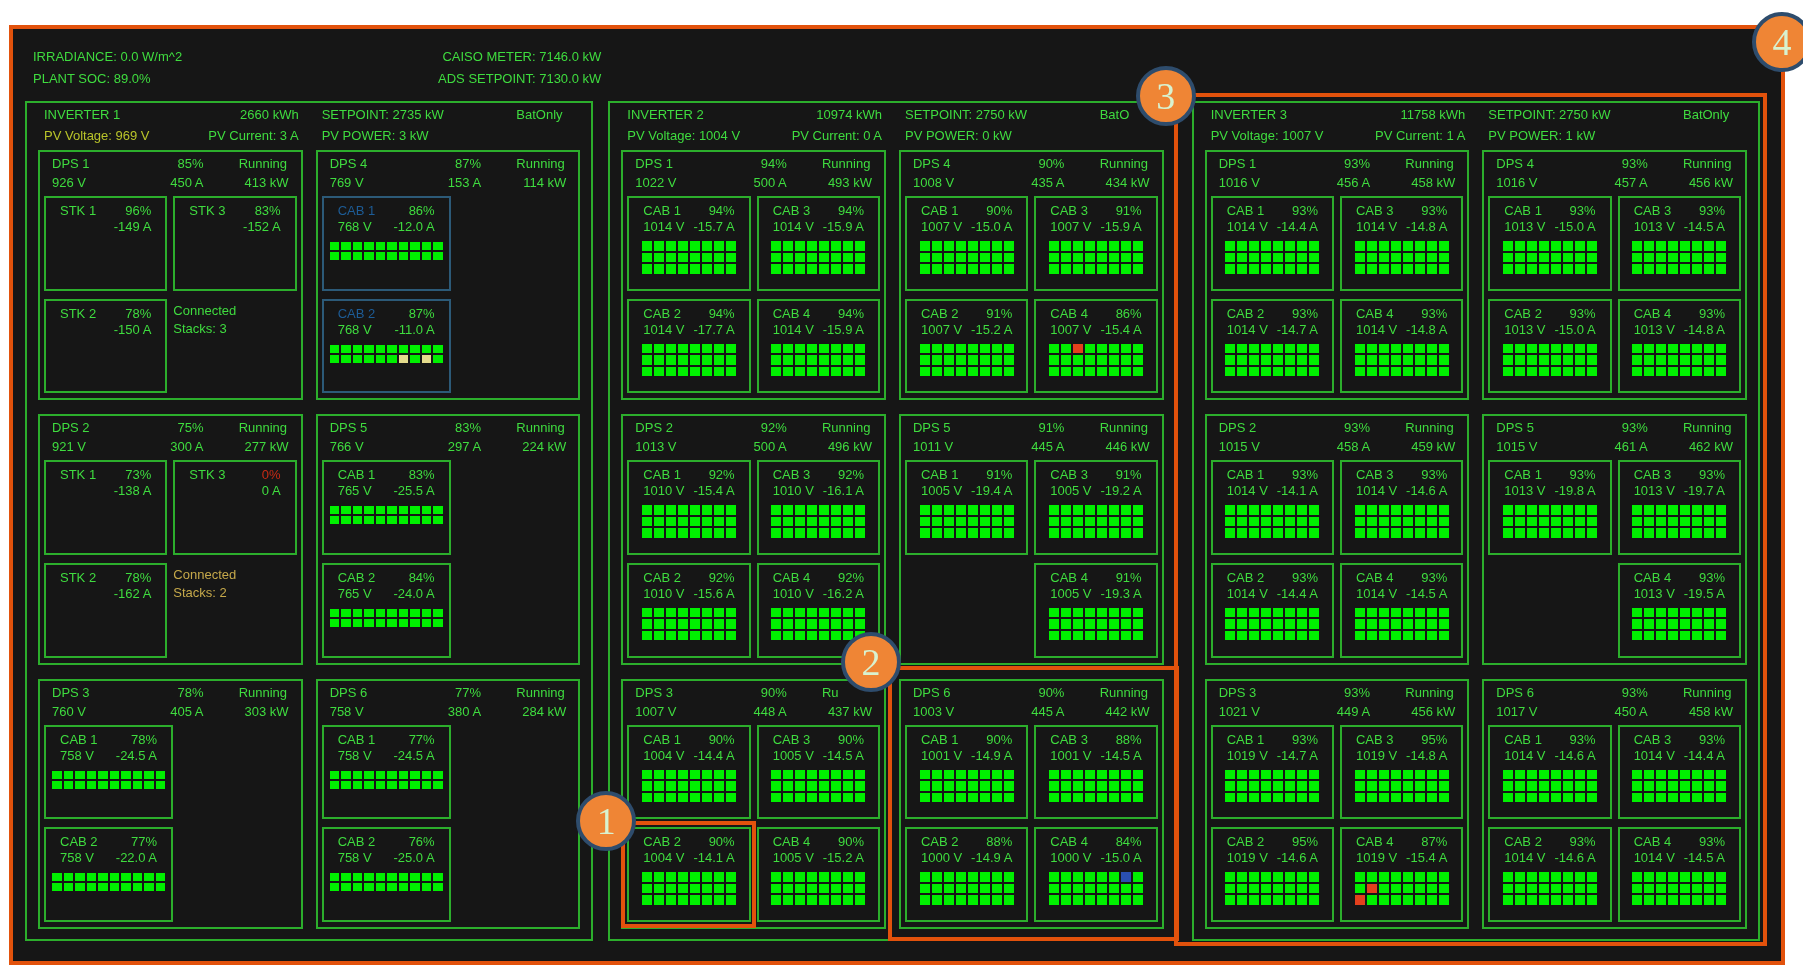 The image size is (1803, 969). I want to click on callout-badge: 1, so click(606, 821).